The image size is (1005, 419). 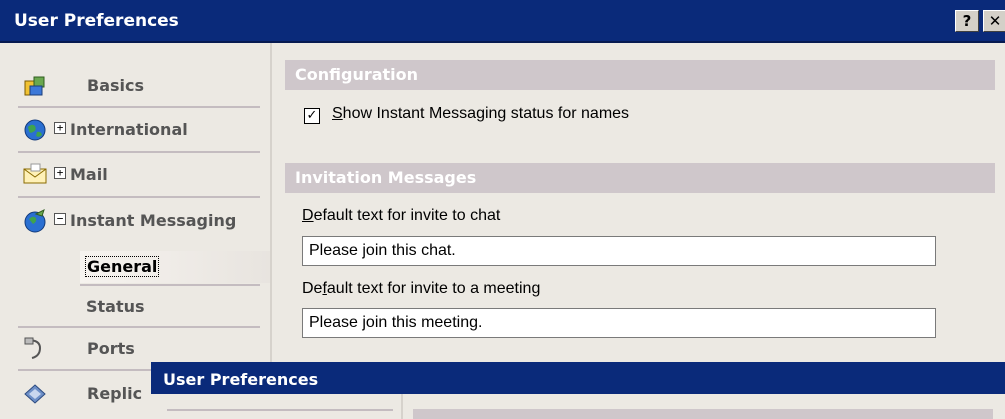 I want to click on checkbox-label-accelerator: S, so click(x=337, y=113).